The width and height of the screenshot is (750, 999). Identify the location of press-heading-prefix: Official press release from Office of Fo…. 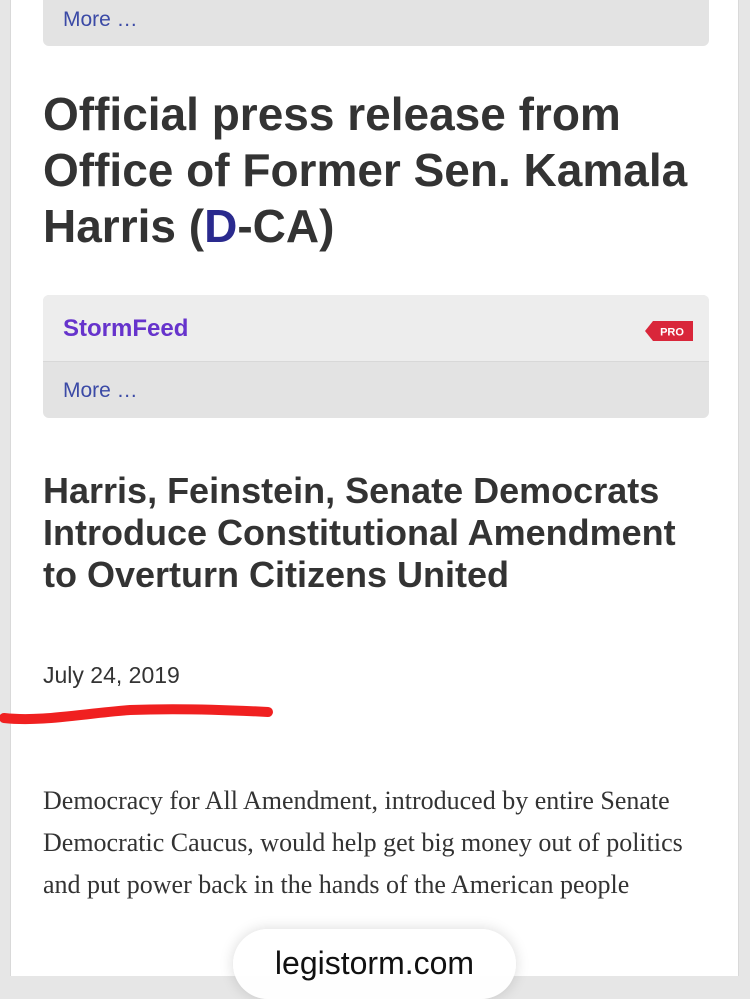
(365, 170).